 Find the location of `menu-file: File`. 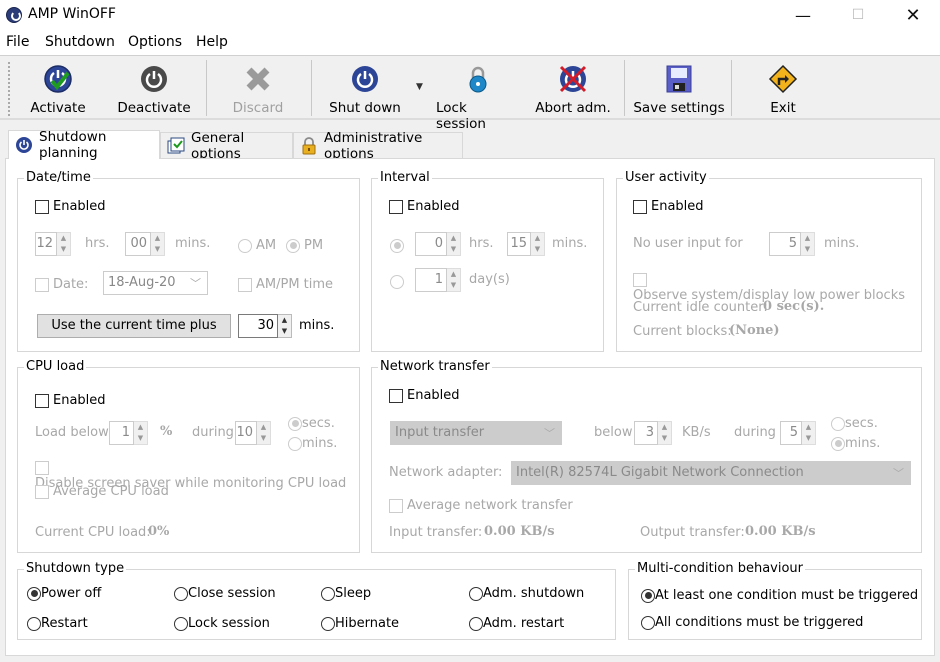

menu-file: File is located at coordinates (17, 42).